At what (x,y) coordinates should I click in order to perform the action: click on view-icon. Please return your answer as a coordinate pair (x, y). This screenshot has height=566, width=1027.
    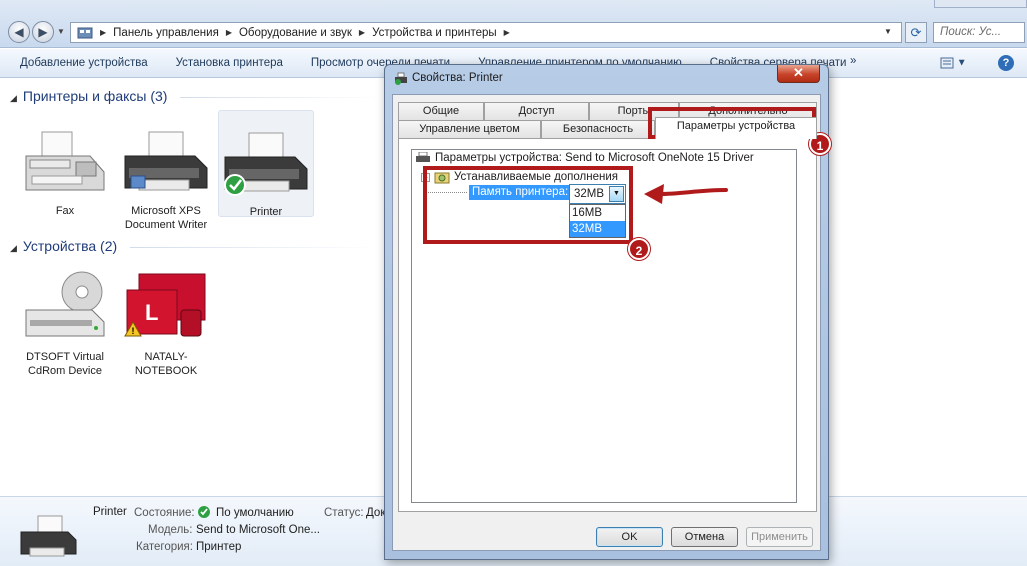
    Looking at the image, I should click on (947, 63).